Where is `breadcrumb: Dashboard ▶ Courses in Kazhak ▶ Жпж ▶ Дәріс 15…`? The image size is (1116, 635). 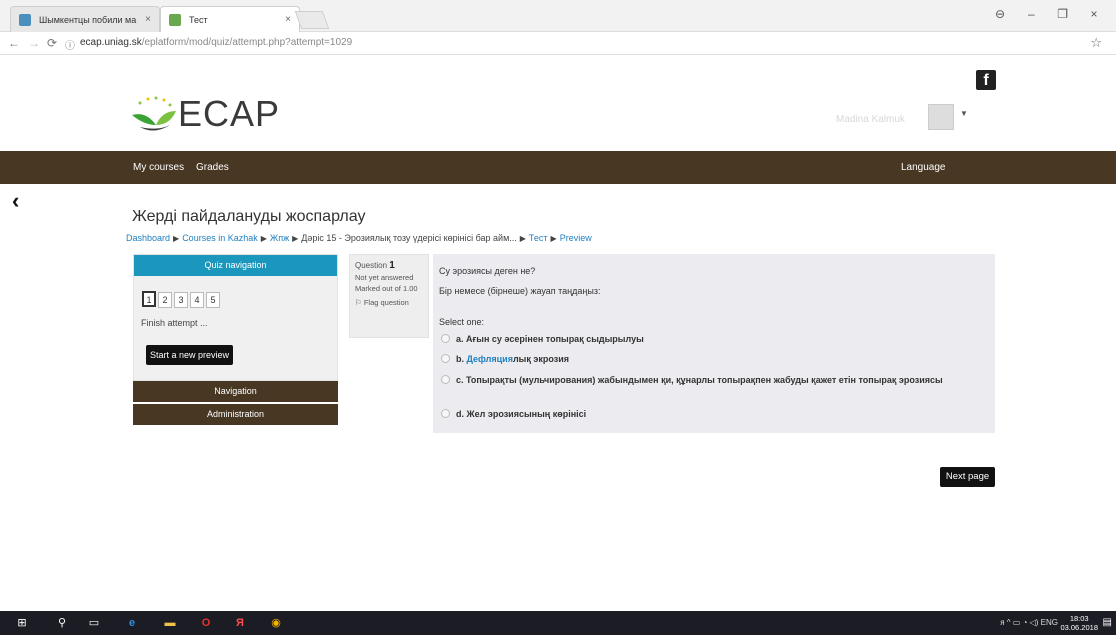 breadcrumb: Dashboard ▶ Courses in Kazhak ▶ Жпж ▶ Дәріс 15… is located at coordinates (359, 238).